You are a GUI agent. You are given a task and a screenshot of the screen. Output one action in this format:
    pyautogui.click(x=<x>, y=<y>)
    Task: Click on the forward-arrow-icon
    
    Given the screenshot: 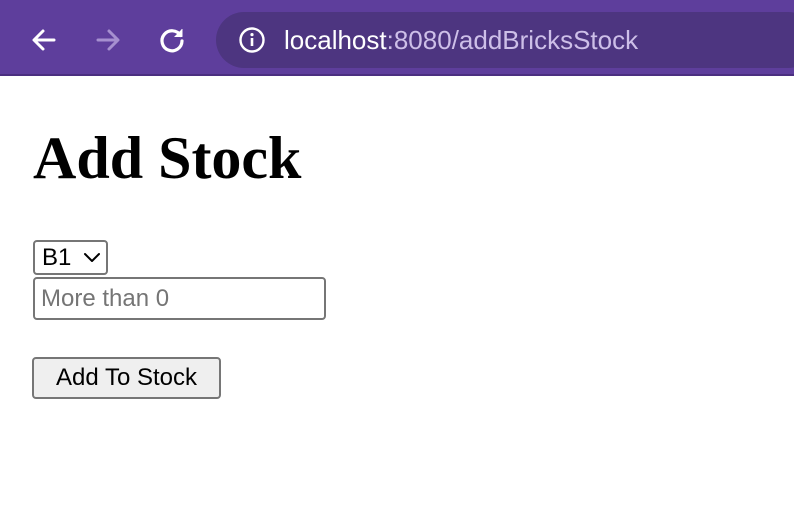 What is the action you would take?
    pyautogui.click(x=108, y=40)
    